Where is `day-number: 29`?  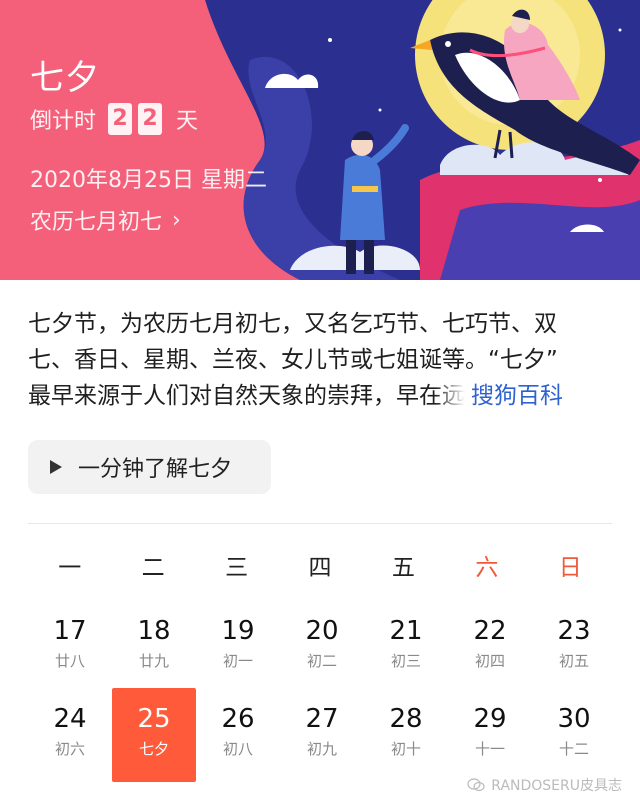 day-number: 29 is located at coordinates (490, 719).